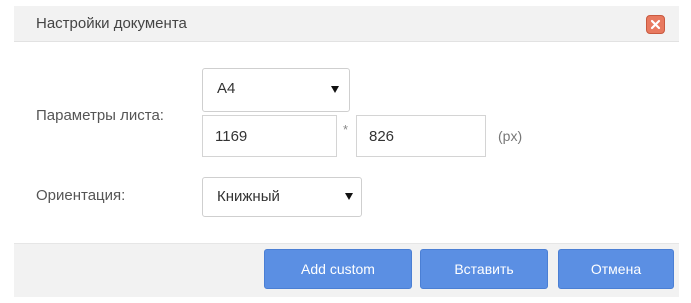 This screenshot has width=691, height=303. Describe the element at coordinates (276, 90) in the screenshot. I see `paper-size-select: A4` at that location.